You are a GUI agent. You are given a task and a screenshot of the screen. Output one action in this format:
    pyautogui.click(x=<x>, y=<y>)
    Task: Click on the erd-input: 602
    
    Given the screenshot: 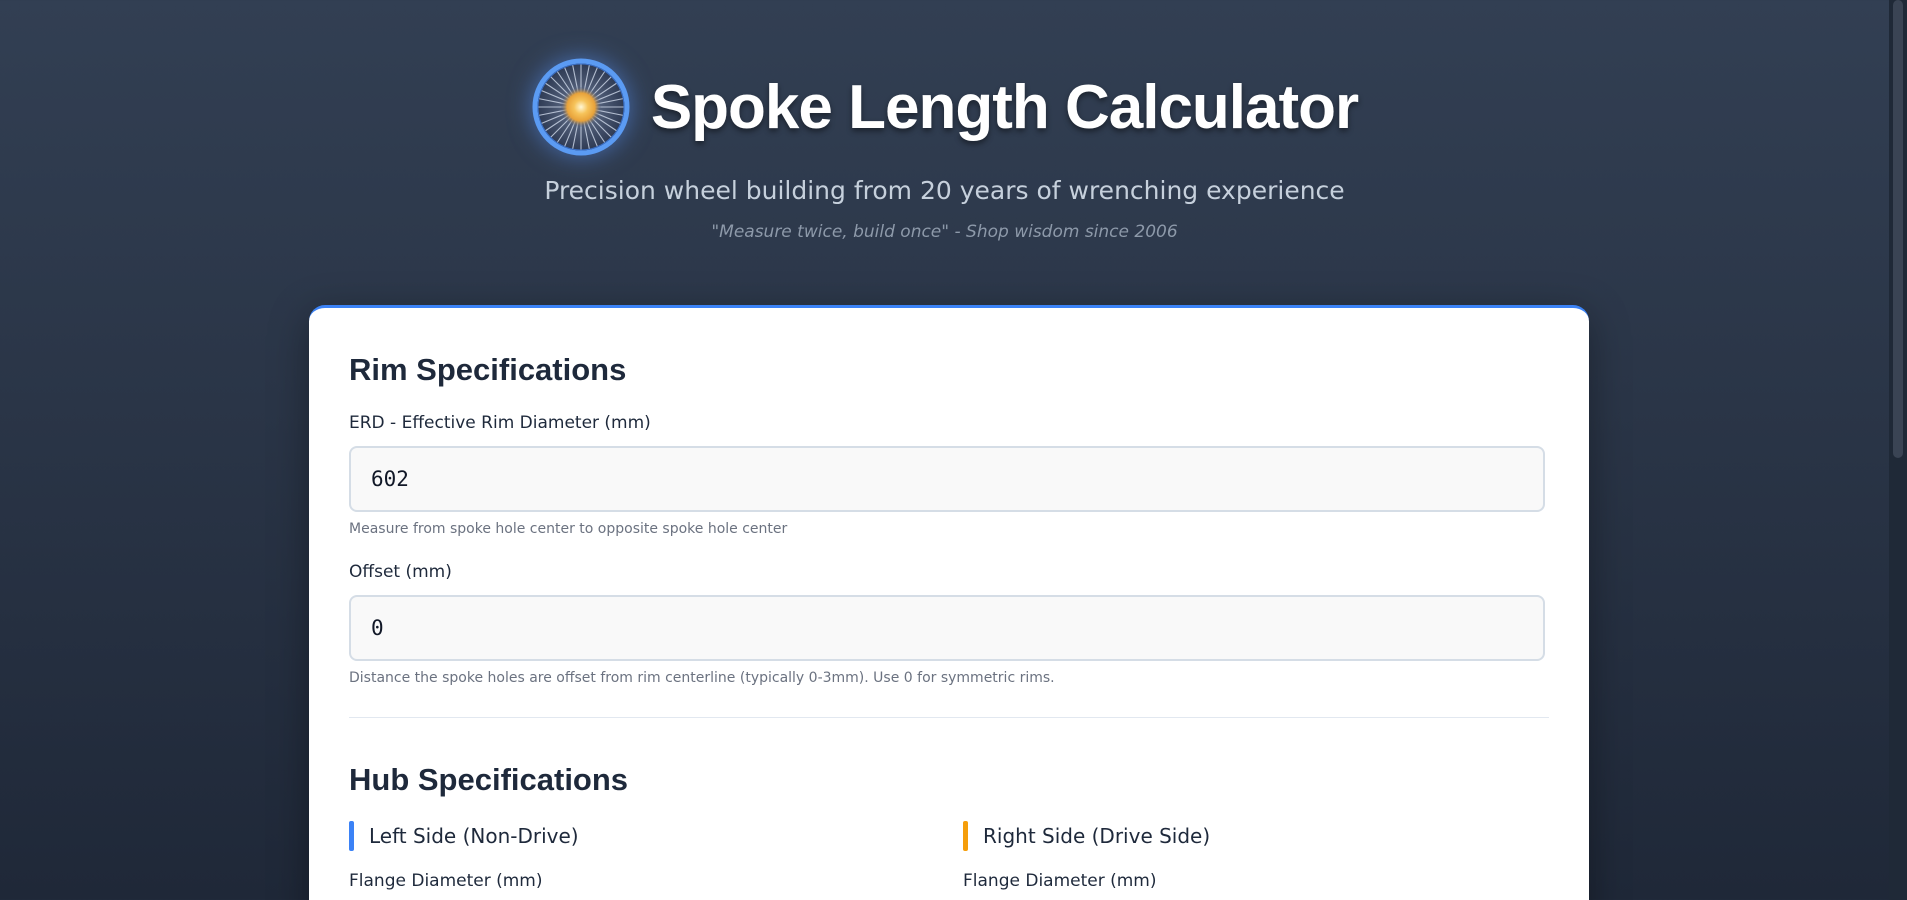 What is the action you would take?
    pyautogui.click(x=947, y=479)
    